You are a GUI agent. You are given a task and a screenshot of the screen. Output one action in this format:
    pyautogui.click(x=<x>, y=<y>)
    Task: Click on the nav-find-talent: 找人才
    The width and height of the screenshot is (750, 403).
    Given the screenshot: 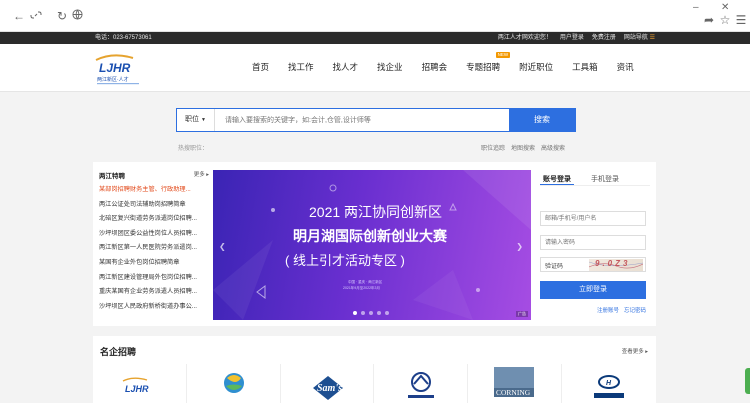 What is the action you would take?
    pyautogui.click(x=346, y=67)
    